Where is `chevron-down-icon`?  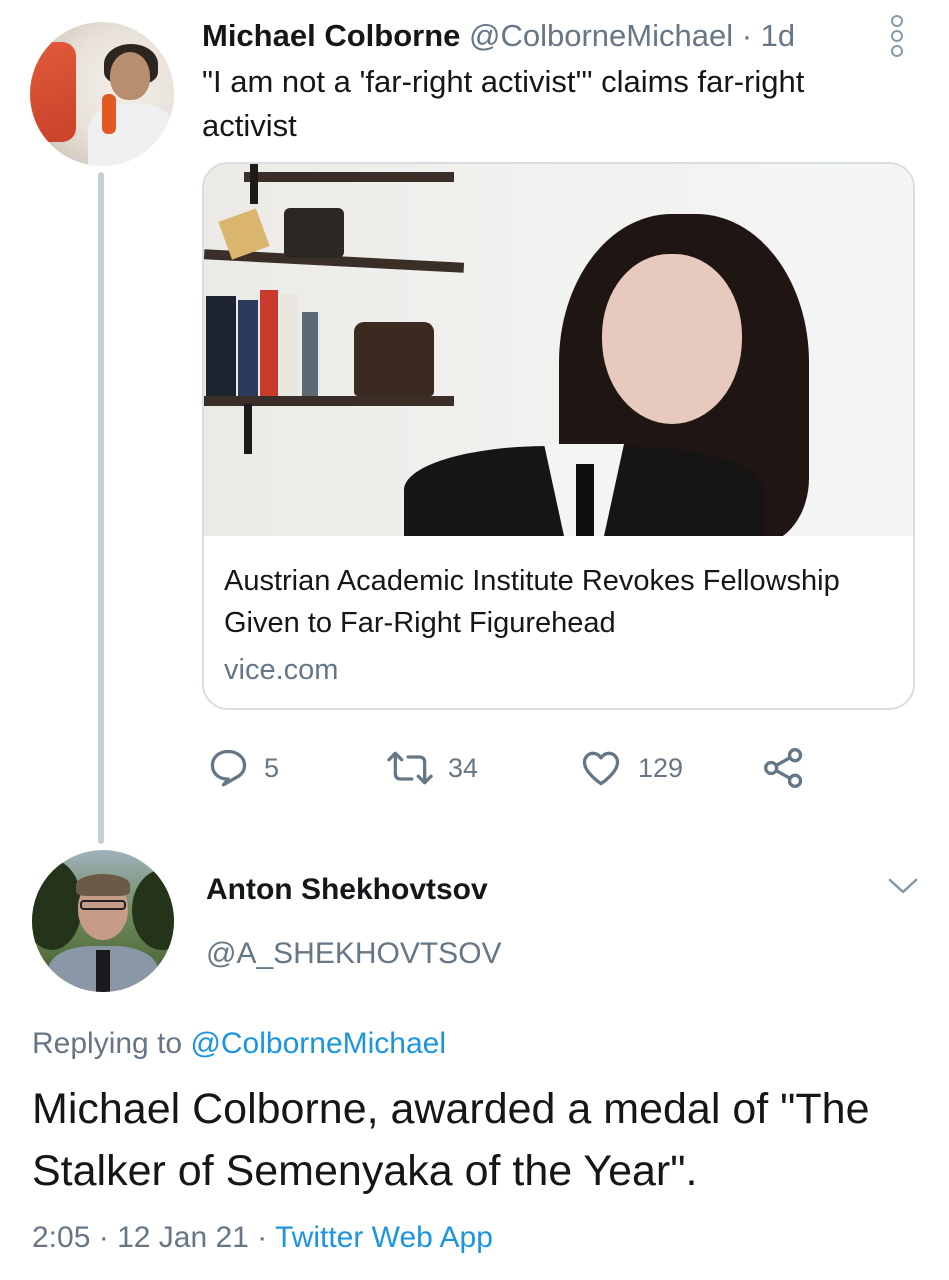
chevron-down-icon is located at coordinates (903, 886).